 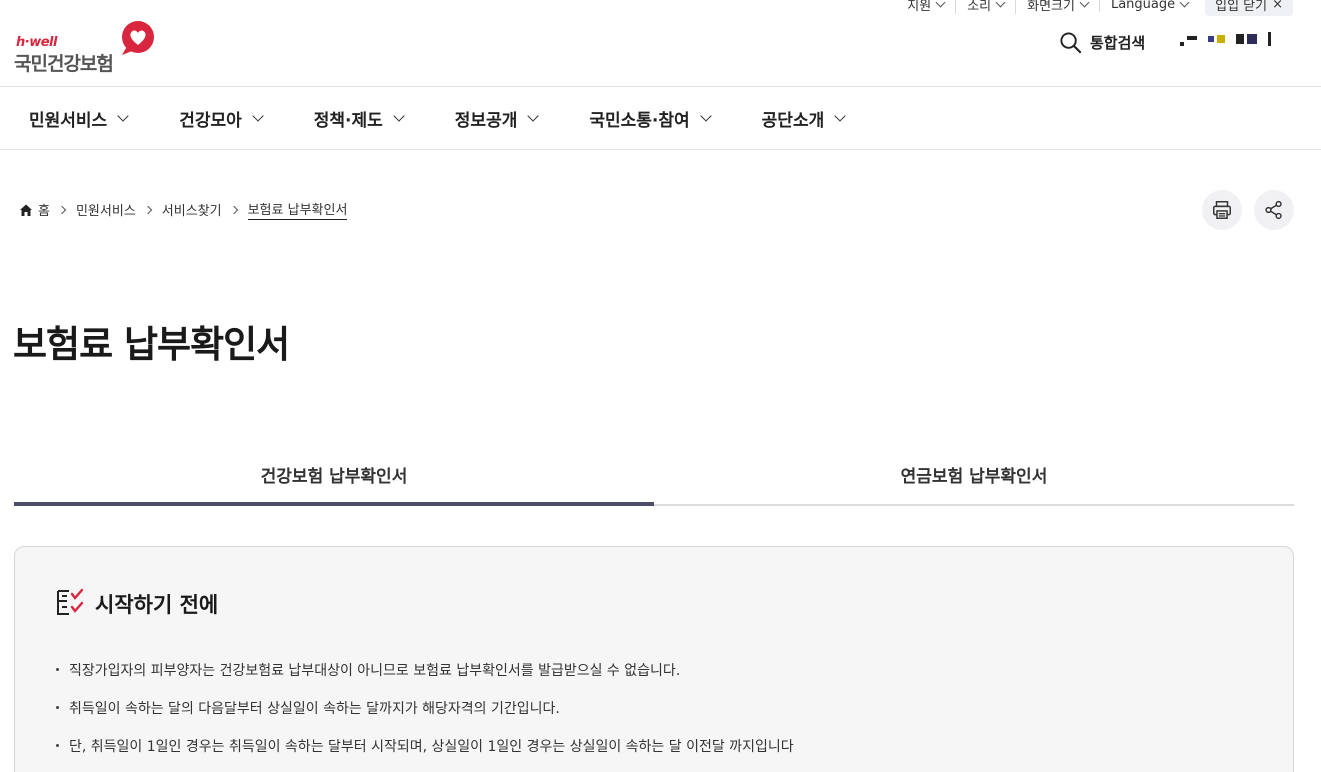 I want to click on heart-logo-icon, so click(x=138, y=38).